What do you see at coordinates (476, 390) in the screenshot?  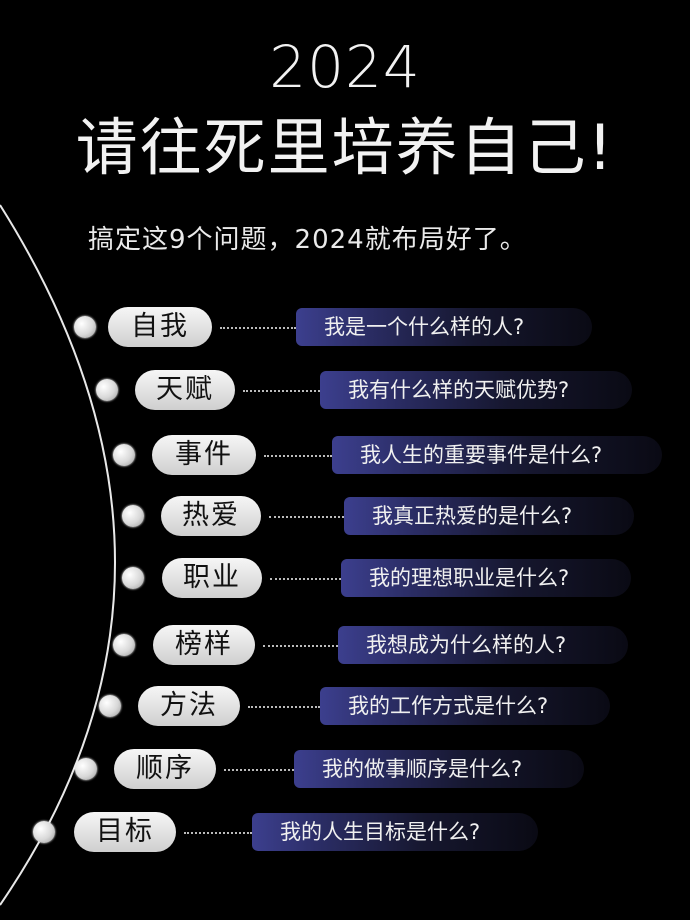 I see `item-question: 我有什么样的天赋优势?` at bounding box center [476, 390].